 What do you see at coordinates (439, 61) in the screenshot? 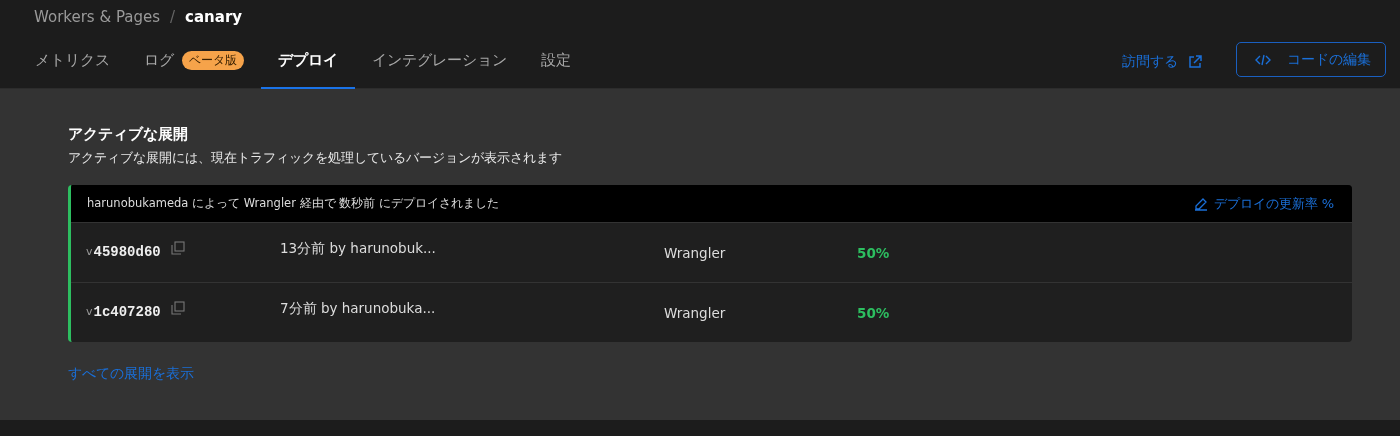
I see `tab: インテグレーション` at bounding box center [439, 61].